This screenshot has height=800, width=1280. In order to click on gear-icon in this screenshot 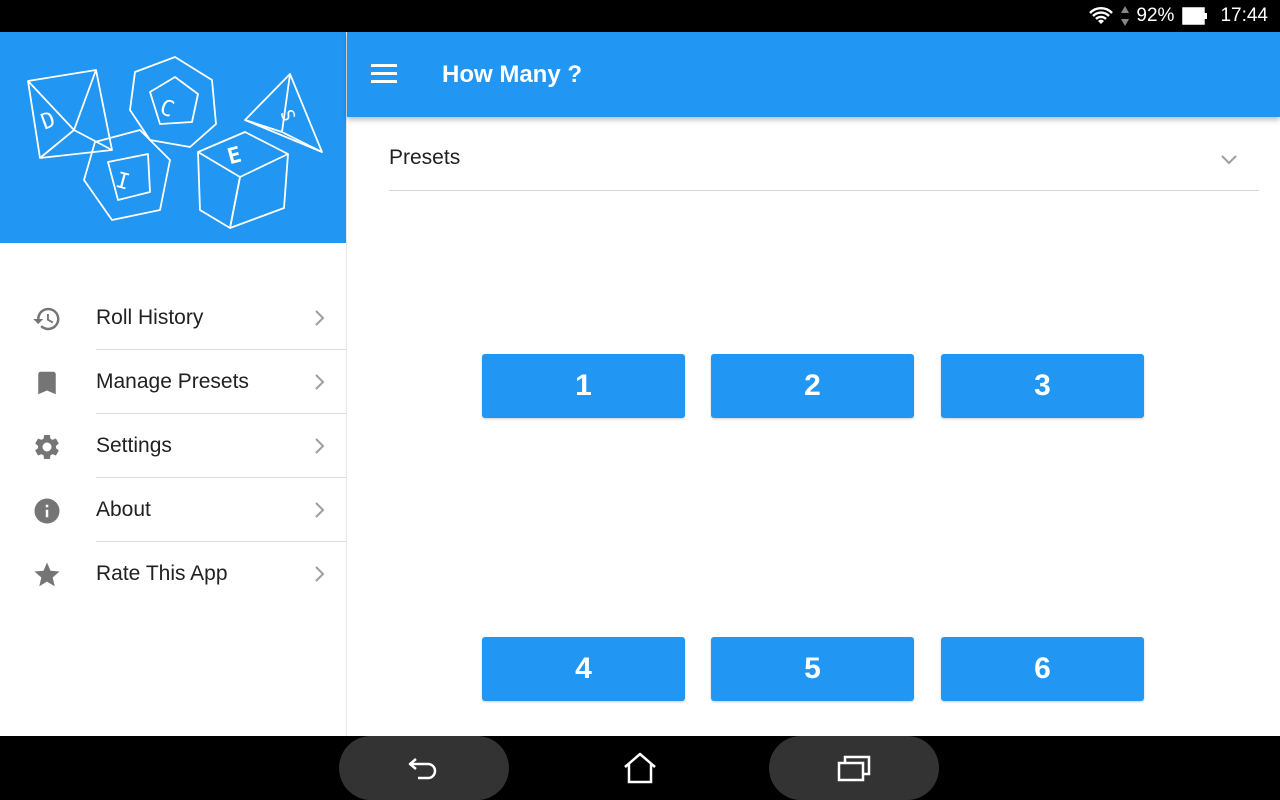, I will do `click(47, 447)`.